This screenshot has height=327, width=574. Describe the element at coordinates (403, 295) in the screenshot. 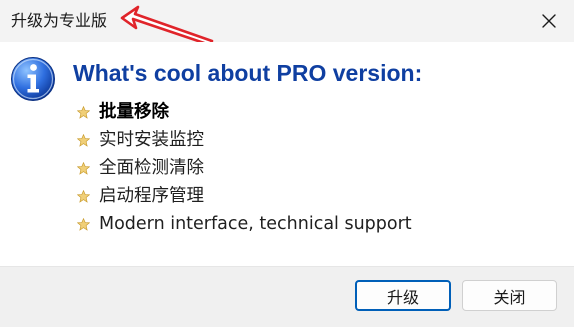

I see `upgrade-button: 升级` at that location.